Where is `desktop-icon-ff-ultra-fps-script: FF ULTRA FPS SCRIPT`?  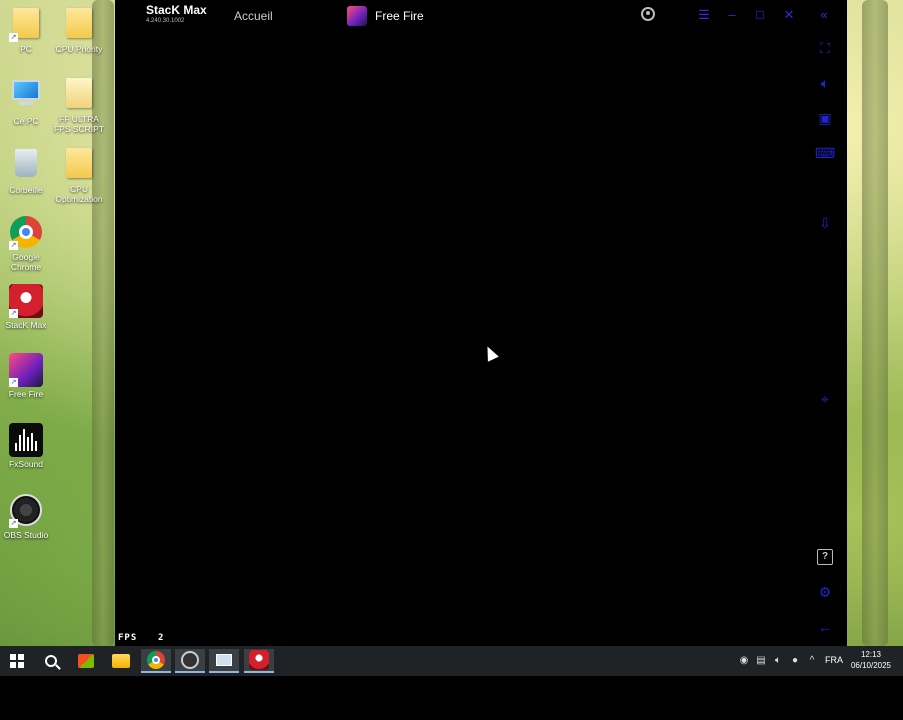 desktop-icon-ff-ultra-fps-script: FF ULTRA FPS SCRIPT is located at coordinates (79, 105).